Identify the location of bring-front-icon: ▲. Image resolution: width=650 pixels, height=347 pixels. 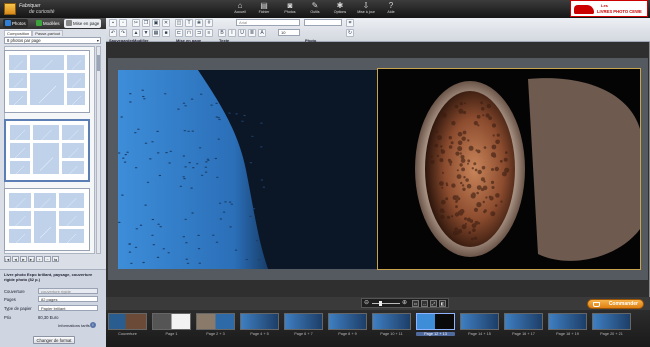
(136, 33).